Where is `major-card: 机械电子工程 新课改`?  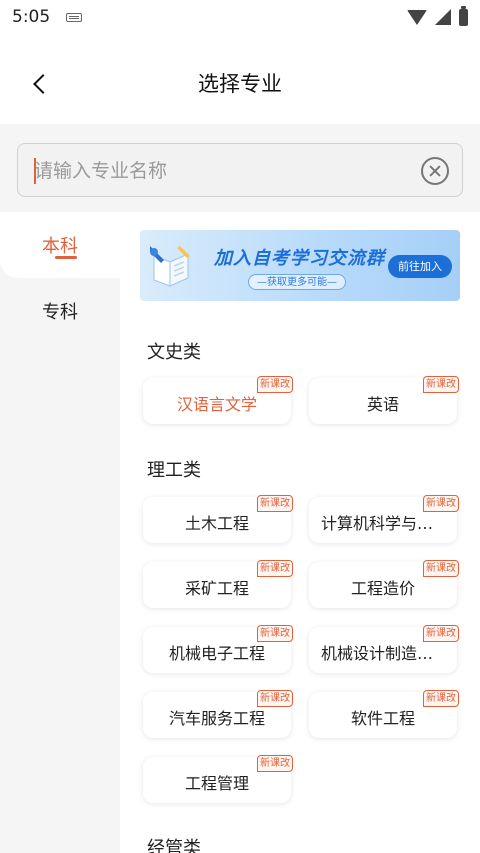
major-card: 机械电子工程 新课改 is located at coordinates (218, 649).